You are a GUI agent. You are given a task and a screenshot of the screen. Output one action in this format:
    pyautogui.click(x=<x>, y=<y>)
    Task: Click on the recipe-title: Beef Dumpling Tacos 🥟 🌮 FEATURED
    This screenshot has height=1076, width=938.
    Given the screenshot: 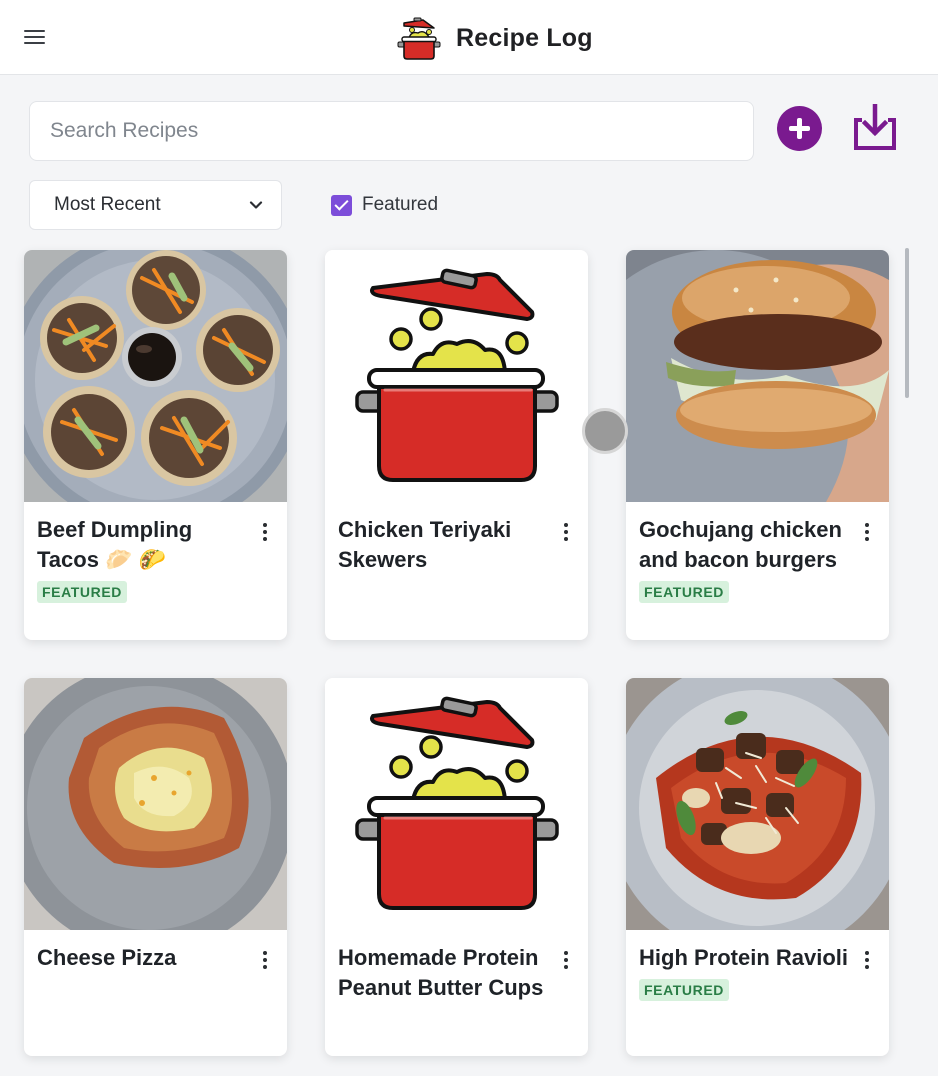 What is the action you would take?
    pyautogui.click(x=143, y=560)
    